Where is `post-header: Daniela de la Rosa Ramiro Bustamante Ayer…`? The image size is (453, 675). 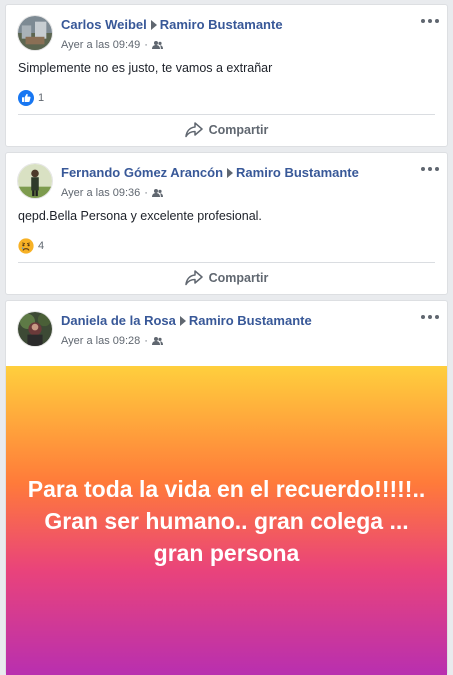
post-header: Daniela de la Rosa Ramiro Bustamante Ayer… is located at coordinates (226, 326).